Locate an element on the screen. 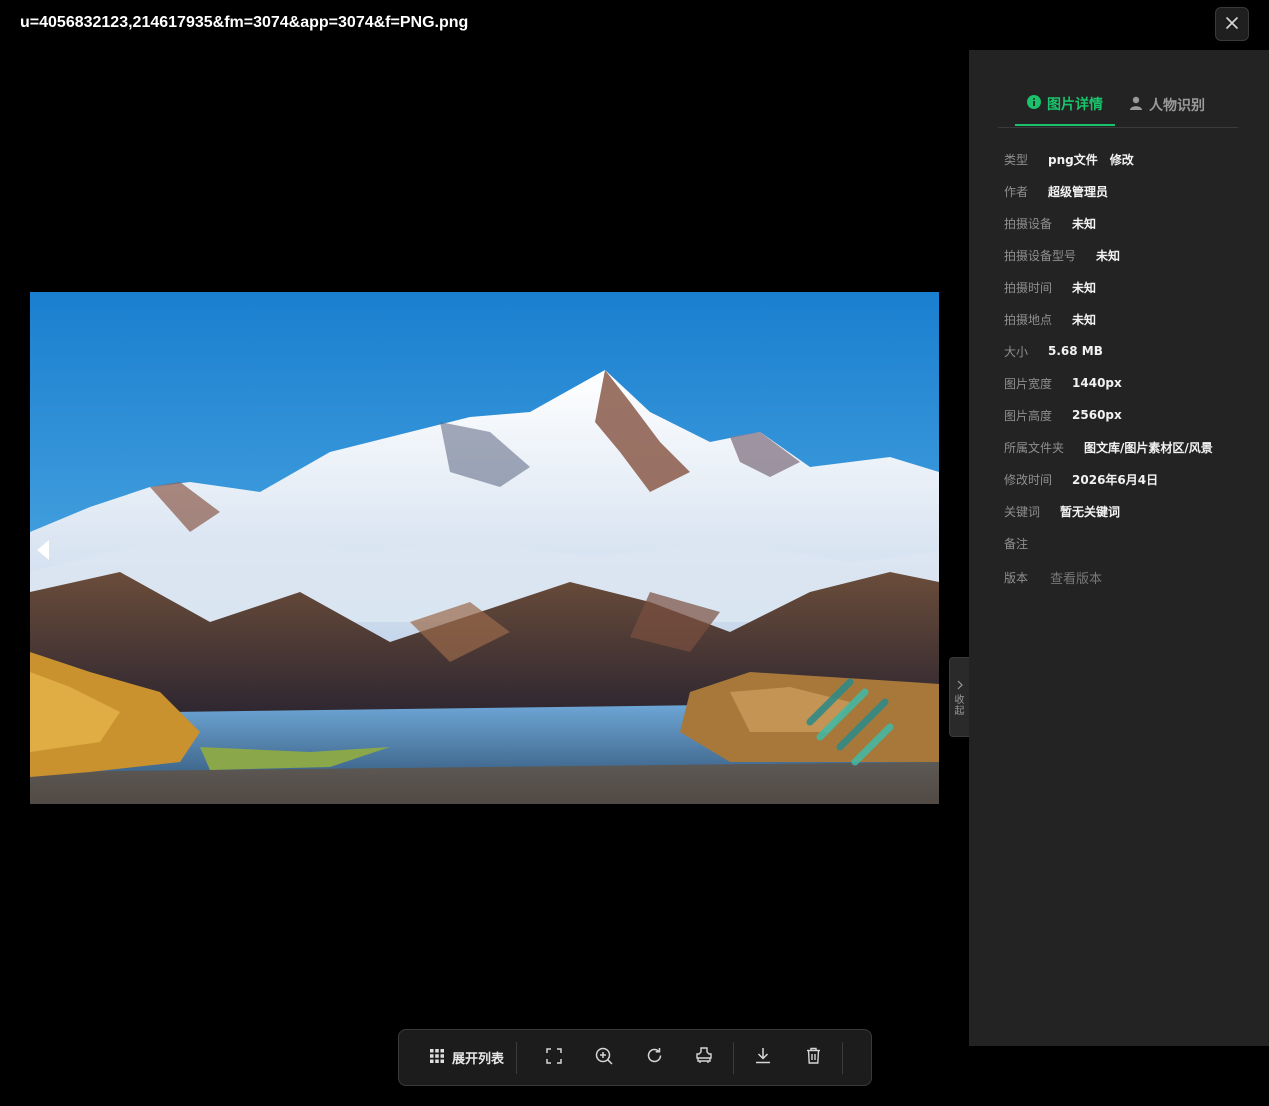 Image resolution: width=1269 pixels, height=1106 pixels. chevron-right-icon is located at coordinates (960, 686).